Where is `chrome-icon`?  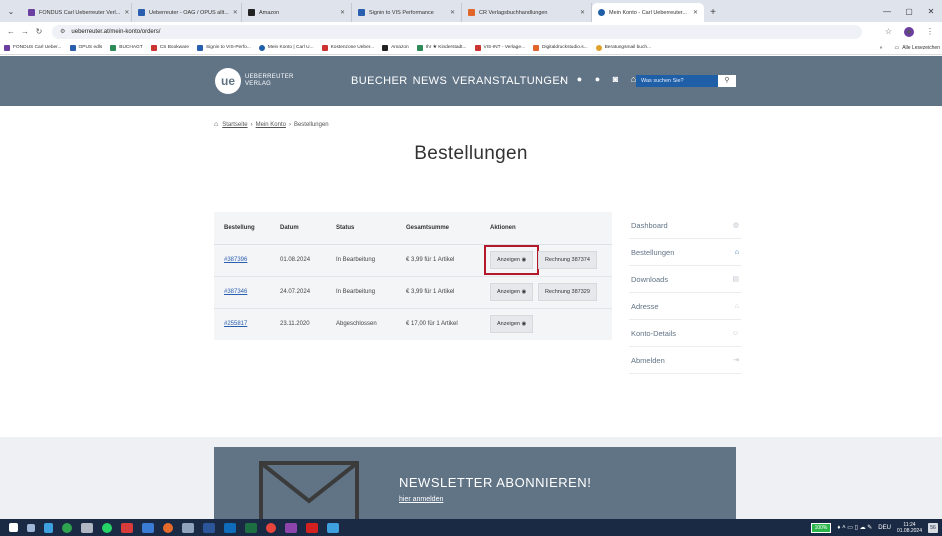 chrome-icon is located at coordinates (271, 527).